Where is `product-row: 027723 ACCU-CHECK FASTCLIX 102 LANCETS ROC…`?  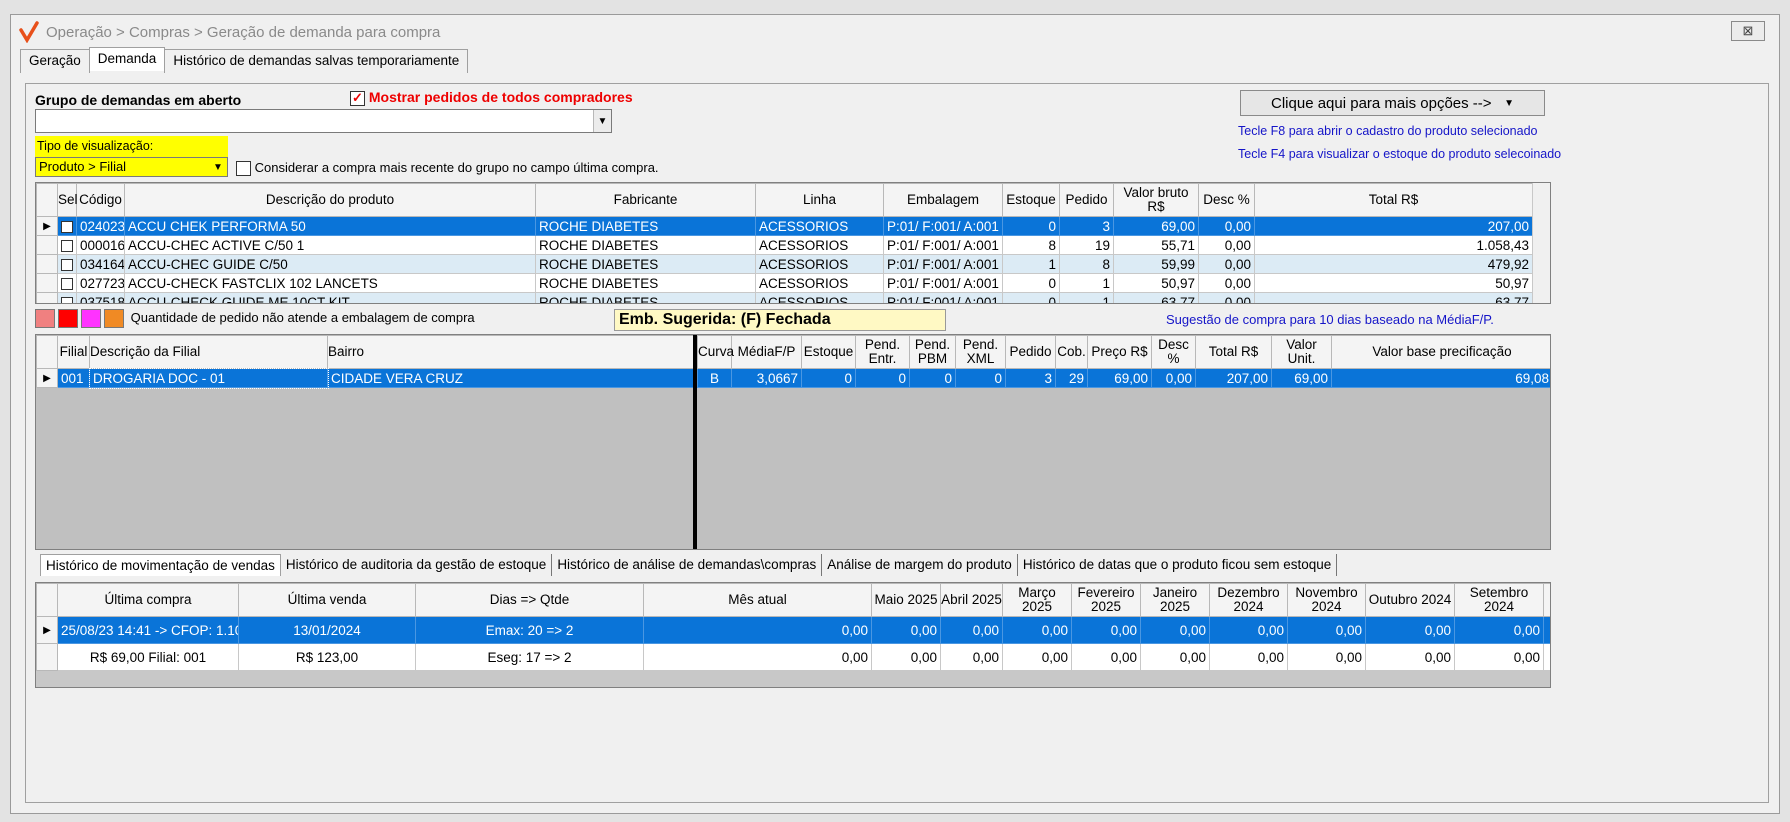 product-row: 027723 ACCU-CHECK FASTCLIX 102 LANCETS ROC… is located at coordinates (784, 283).